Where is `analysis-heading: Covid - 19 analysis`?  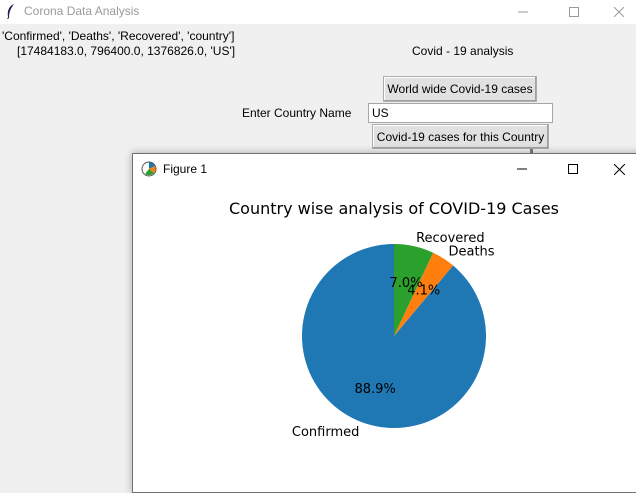
analysis-heading: Covid - 19 analysis is located at coordinates (463, 51).